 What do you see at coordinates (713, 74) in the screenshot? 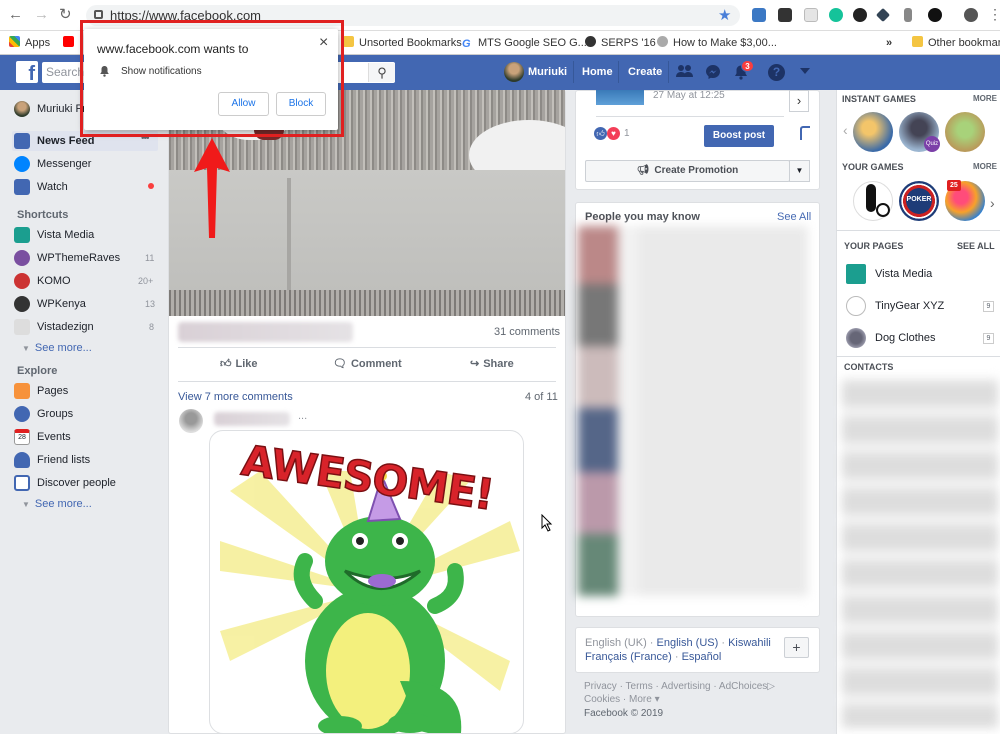
I see `messenger-icon` at bounding box center [713, 74].